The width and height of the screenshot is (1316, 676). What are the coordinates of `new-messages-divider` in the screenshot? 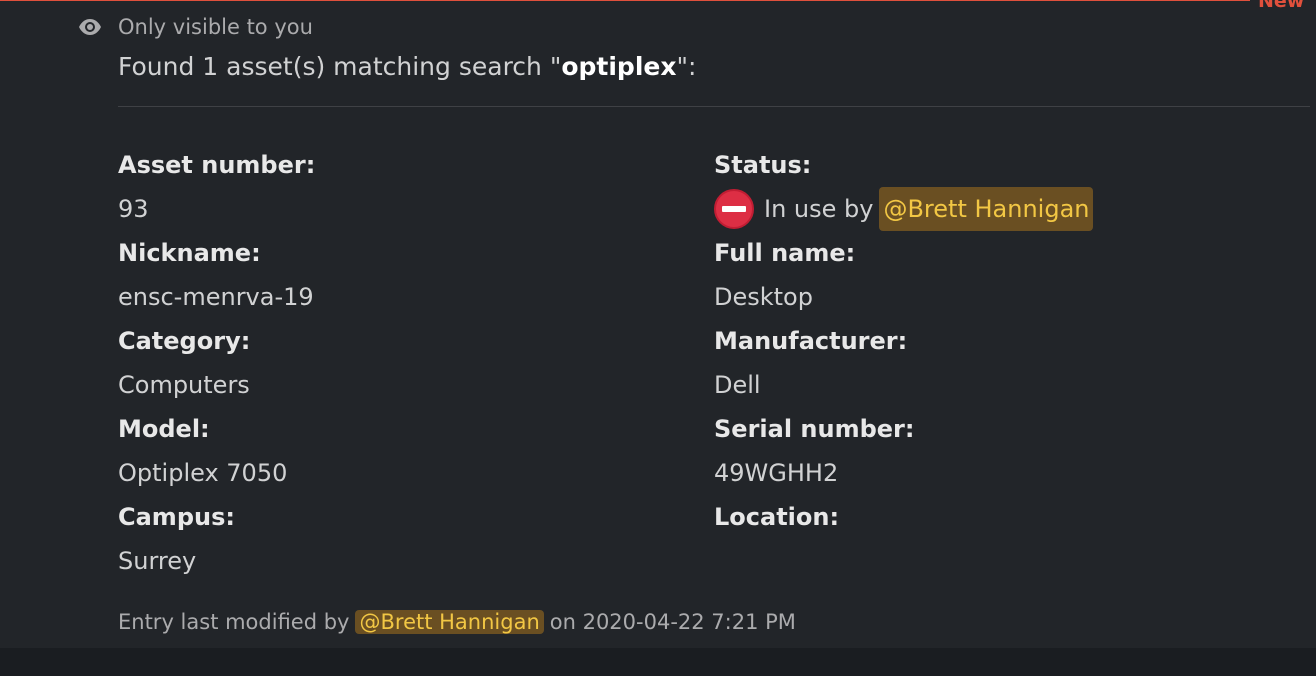 It's located at (625, 0).